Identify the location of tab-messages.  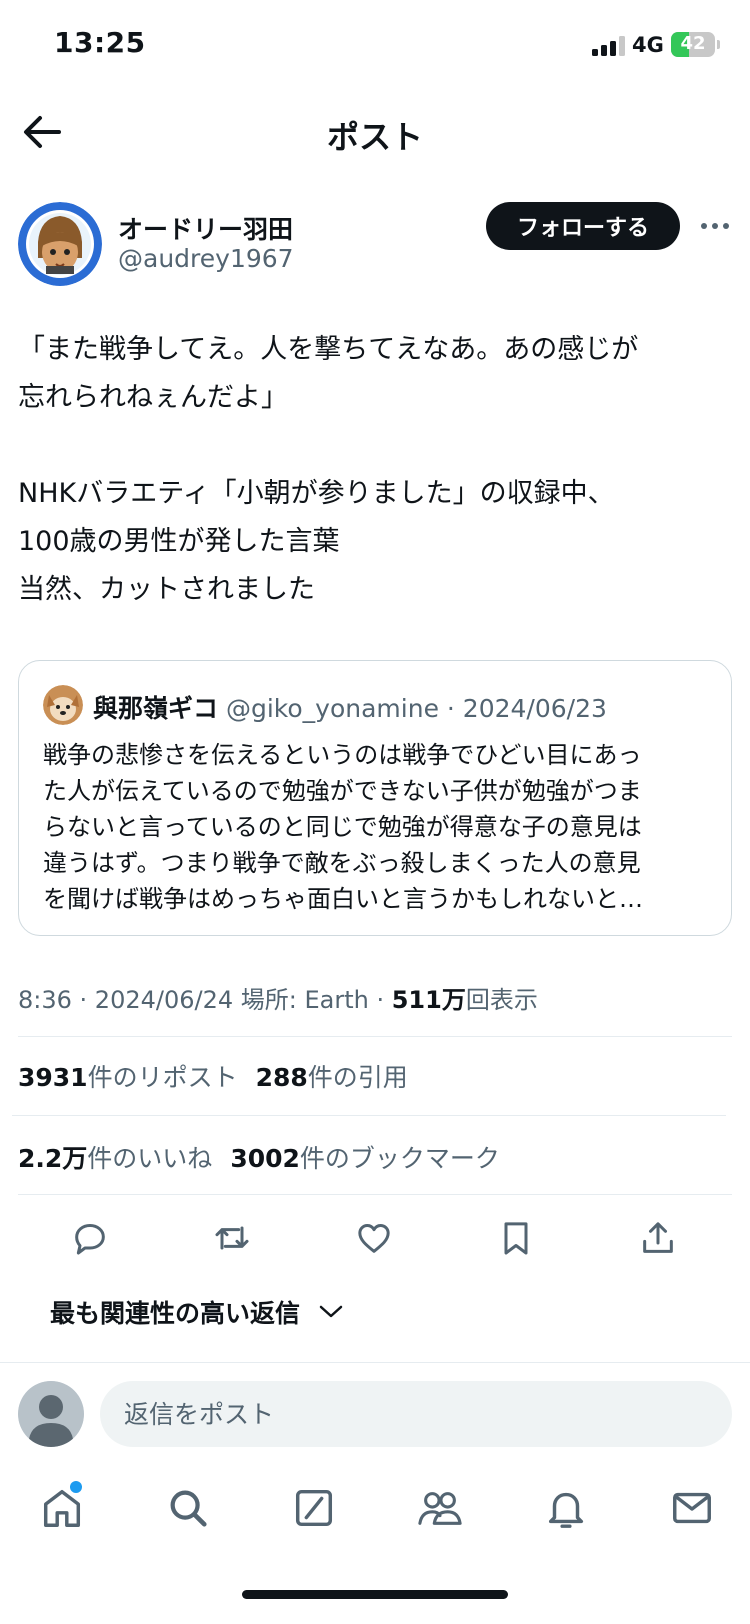
(692, 1508).